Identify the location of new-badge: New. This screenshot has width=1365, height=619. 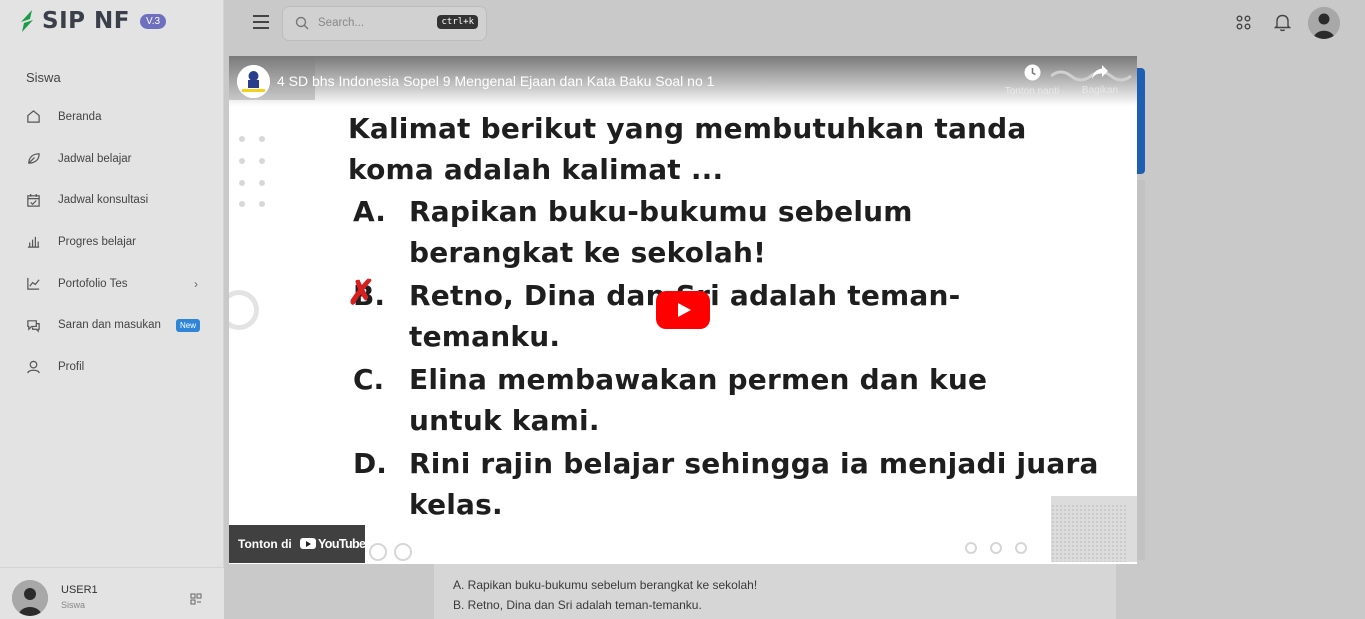
(187, 325).